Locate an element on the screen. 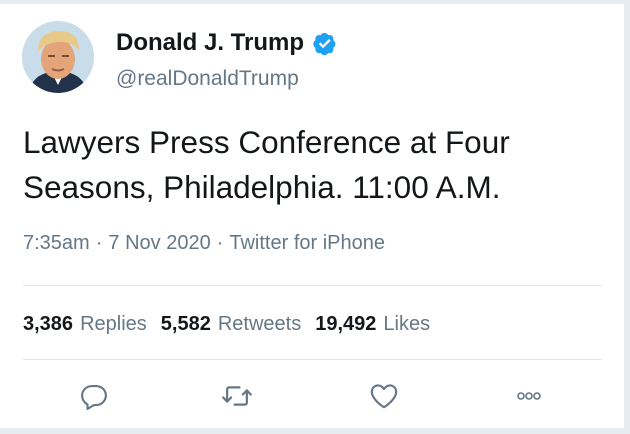 The image size is (630, 434). like-button is located at coordinates (384, 396).